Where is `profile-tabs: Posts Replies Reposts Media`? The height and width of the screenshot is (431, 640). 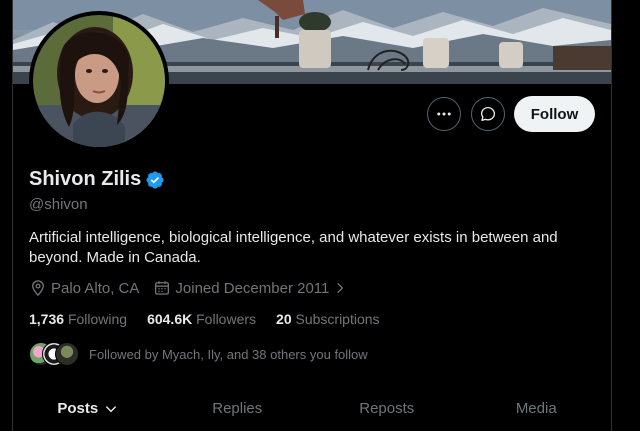 profile-tabs: Posts Replies Reposts Media is located at coordinates (312, 409).